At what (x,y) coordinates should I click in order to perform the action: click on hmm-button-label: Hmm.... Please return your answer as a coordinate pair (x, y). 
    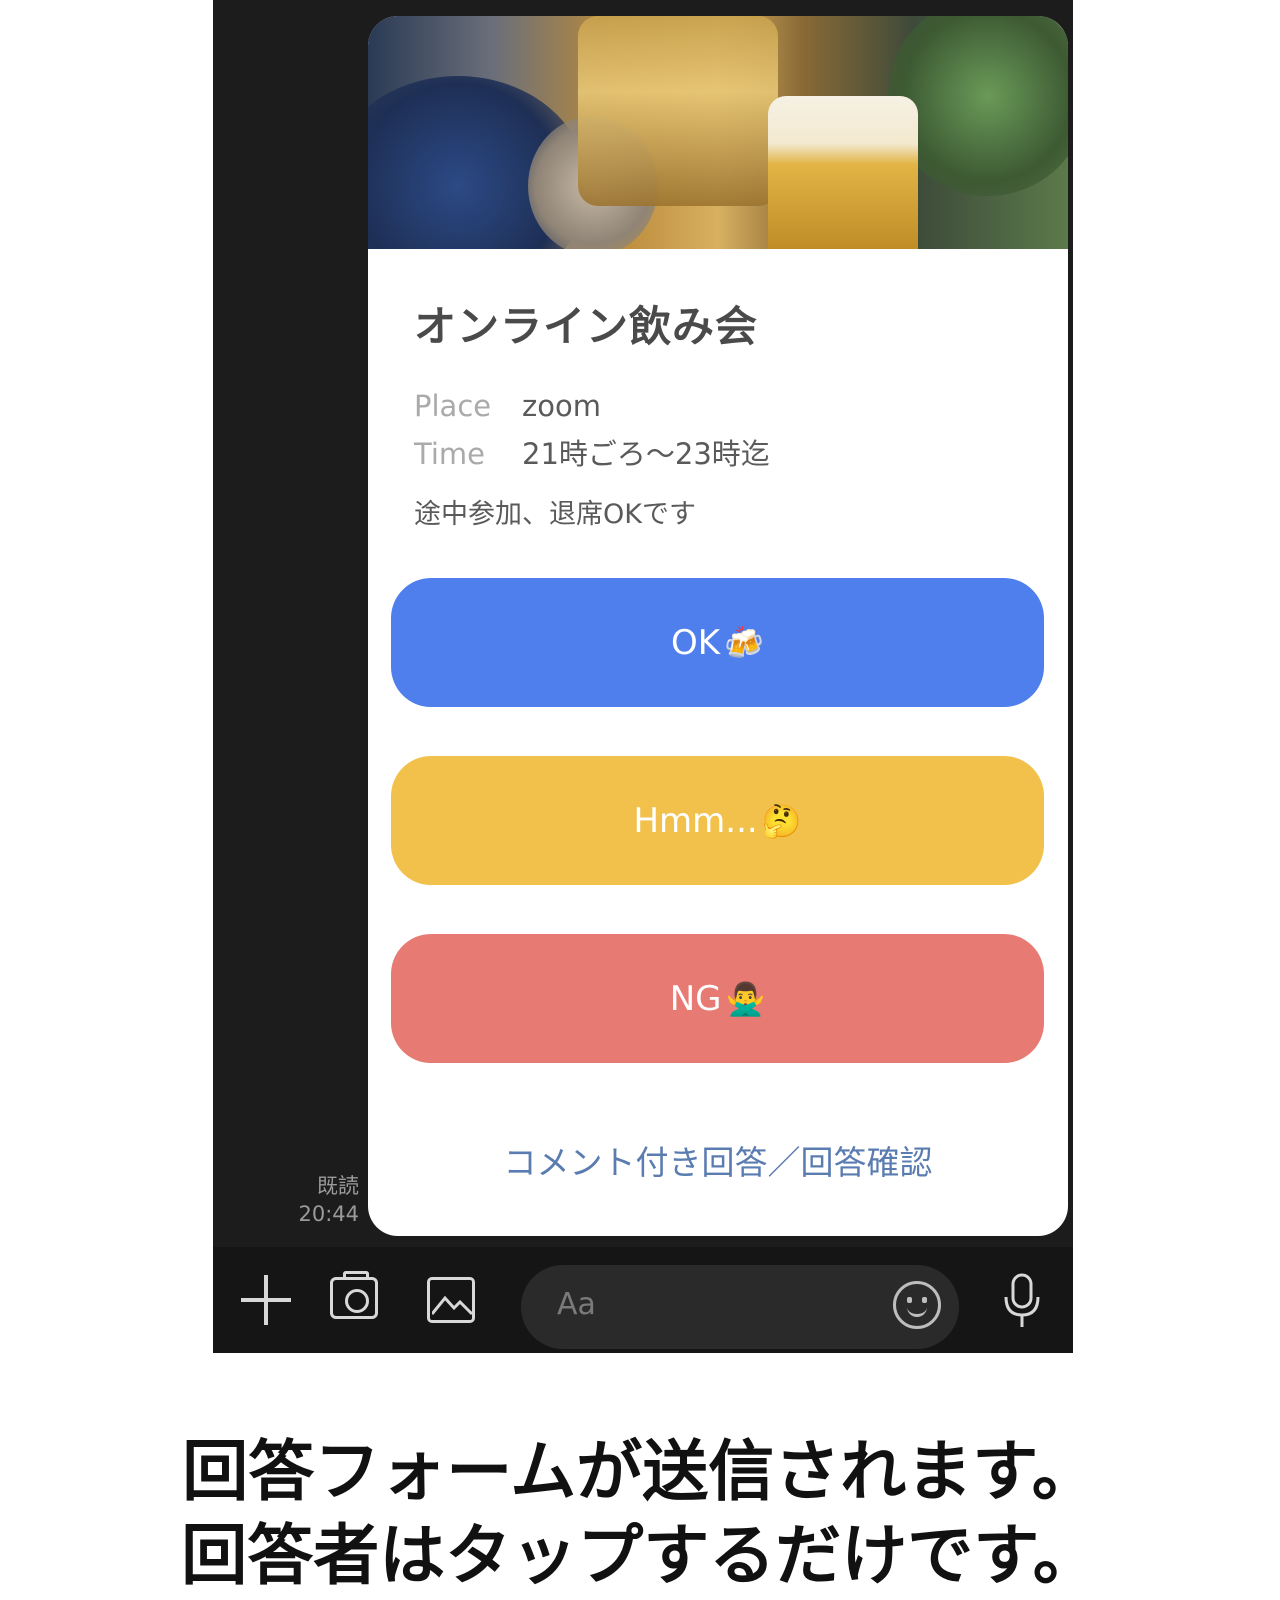
    Looking at the image, I should click on (695, 820).